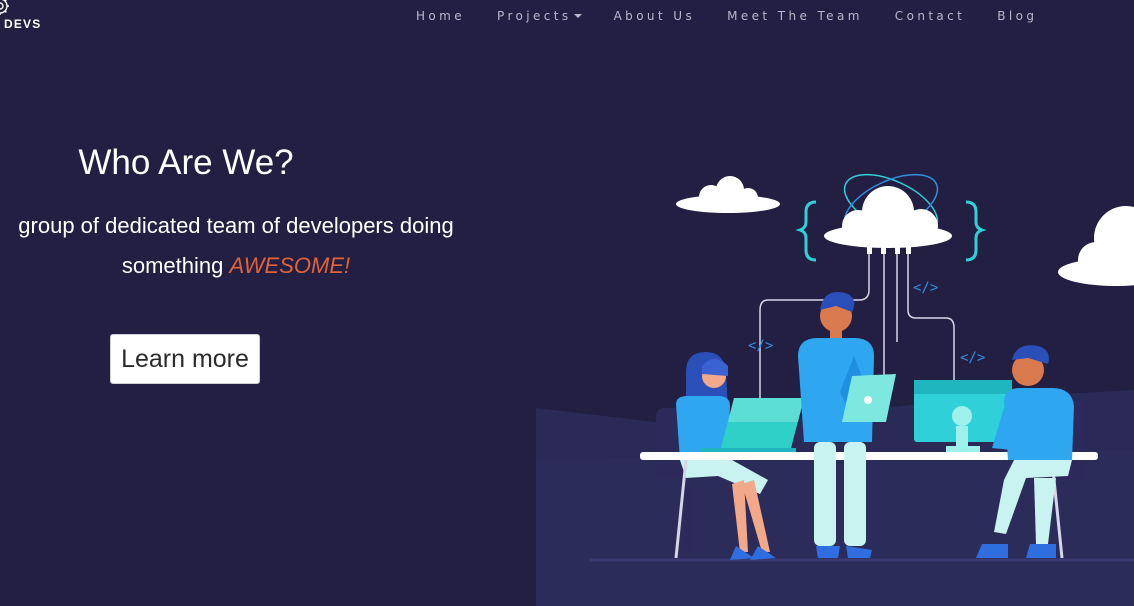  I want to click on nav-home: Home, so click(440, 16).